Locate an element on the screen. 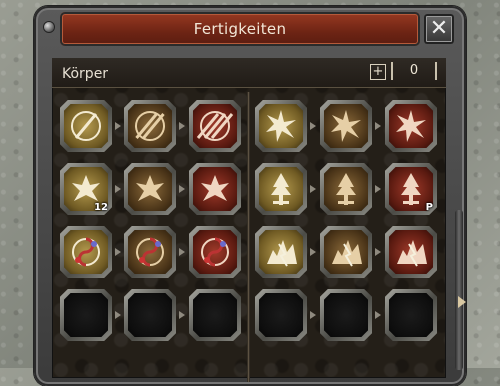 The height and width of the screenshot is (386, 500). column-divider is located at coordinates (248, 237).